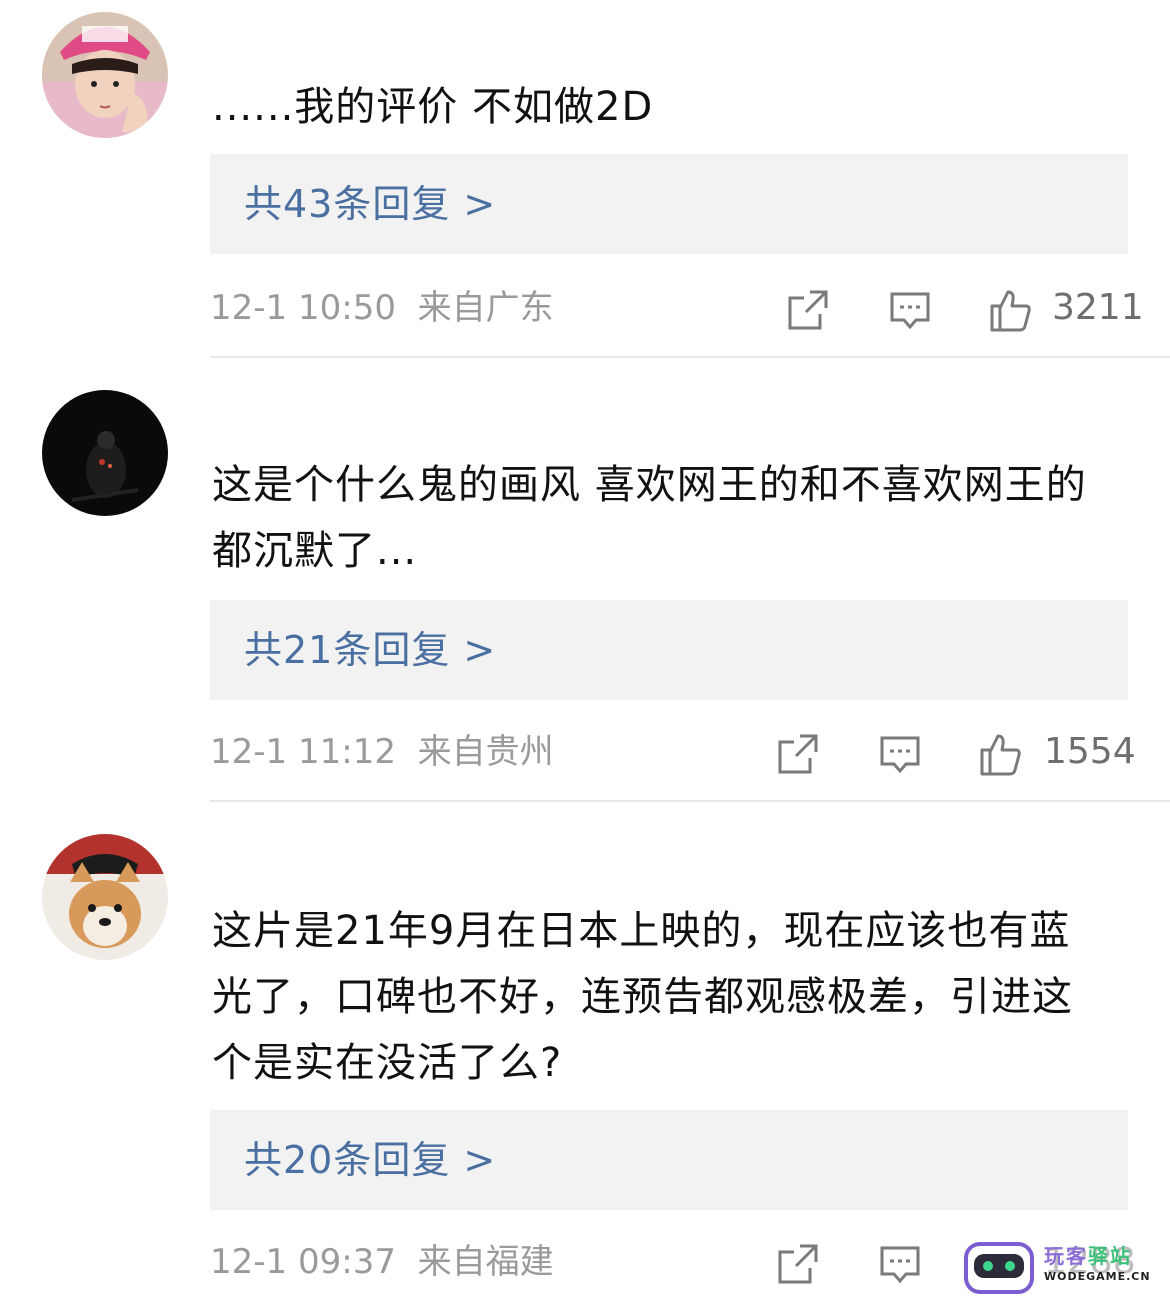 The image size is (1170, 1298). I want to click on view-replies-button: 共20条回复 >, so click(669, 1160).